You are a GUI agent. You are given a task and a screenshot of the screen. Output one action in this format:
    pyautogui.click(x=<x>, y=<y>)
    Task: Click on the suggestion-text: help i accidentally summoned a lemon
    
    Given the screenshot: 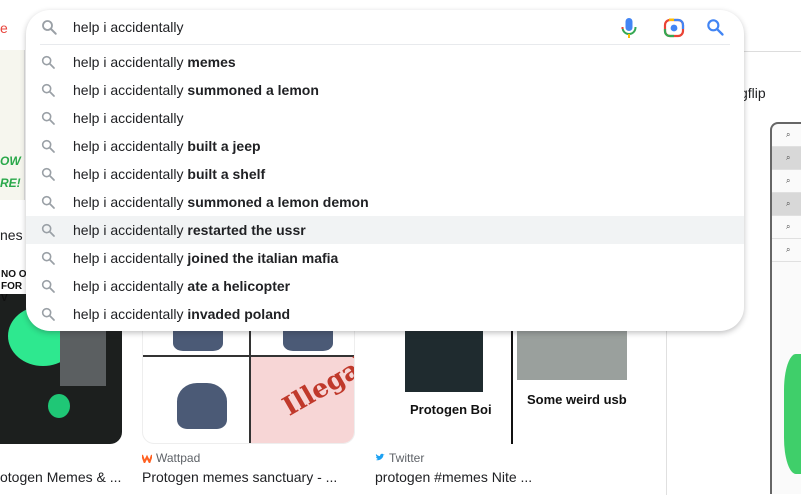 What is the action you would take?
    pyautogui.click(x=196, y=90)
    